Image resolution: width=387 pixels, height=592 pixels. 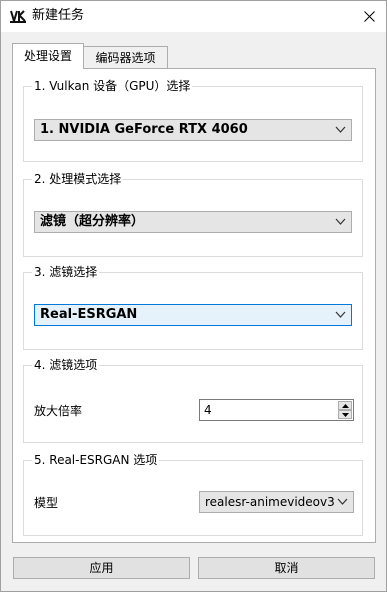 I want to click on group-filter-select: 3. 滤镜选择 Real-ESRGAN, so click(x=193, y=307).